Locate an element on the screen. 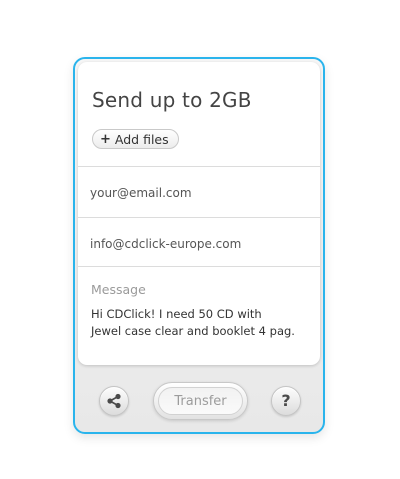 This screenshot has width=400, height=479. message-line: Jewel case clear and booklet 4 pag. is located at coordinates (193, 331).